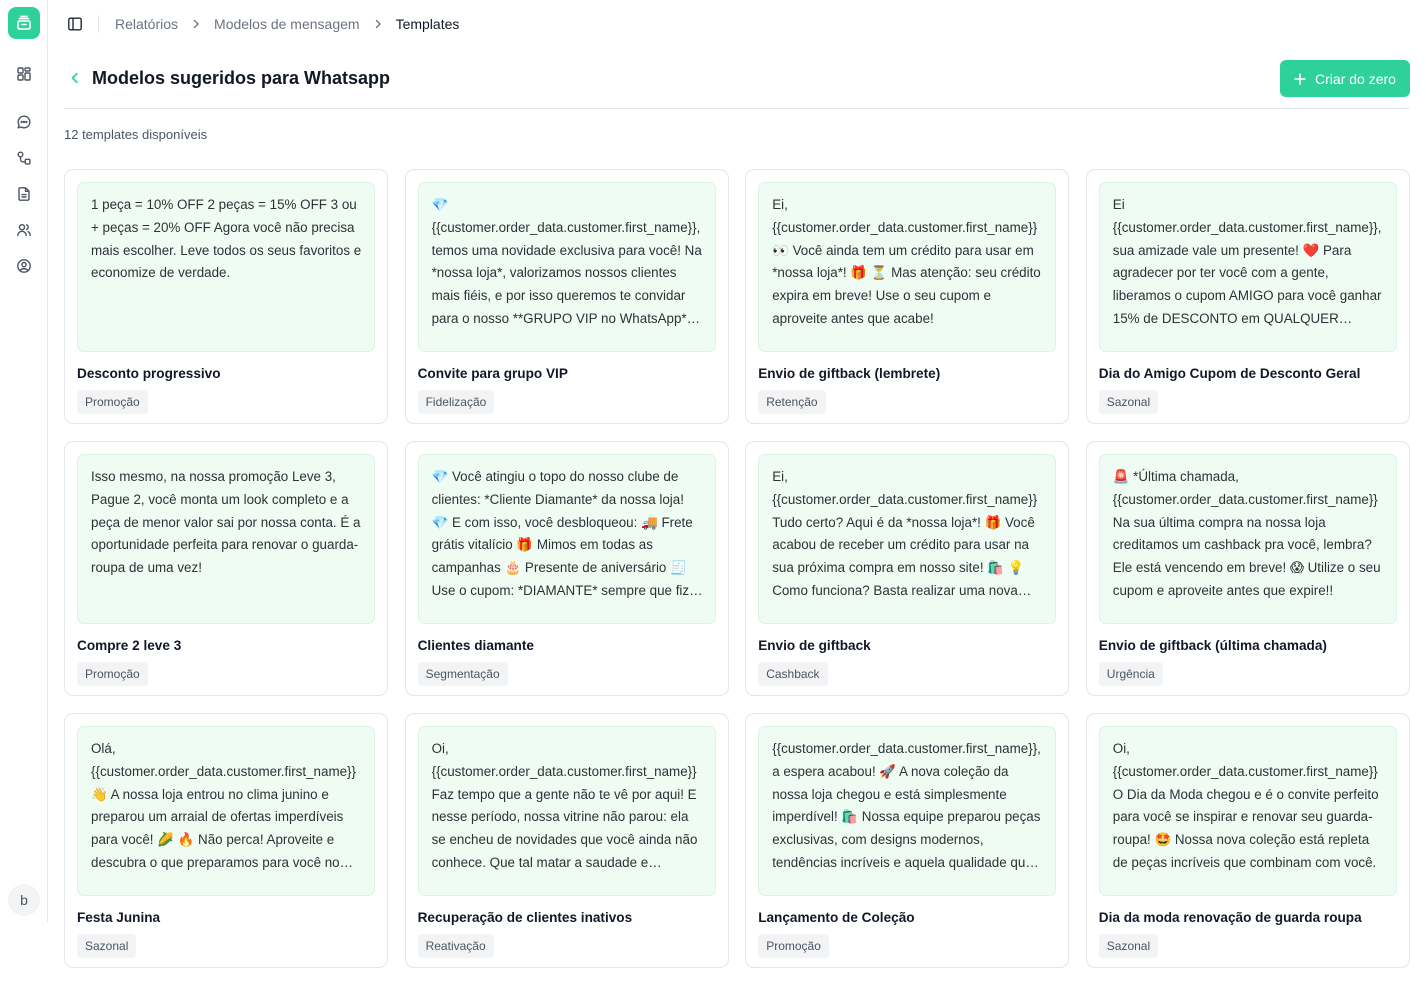 The width and height of the screenshot is (1426, 1001). I want to click on template-title: Convite para grupo VIP, so click(492, 373).